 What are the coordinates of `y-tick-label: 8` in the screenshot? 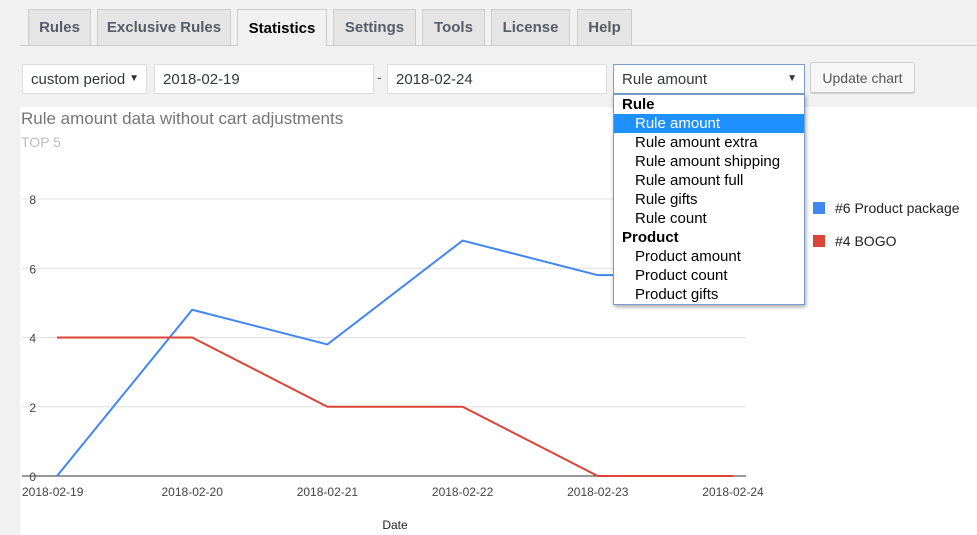 It's located at (32, 200).